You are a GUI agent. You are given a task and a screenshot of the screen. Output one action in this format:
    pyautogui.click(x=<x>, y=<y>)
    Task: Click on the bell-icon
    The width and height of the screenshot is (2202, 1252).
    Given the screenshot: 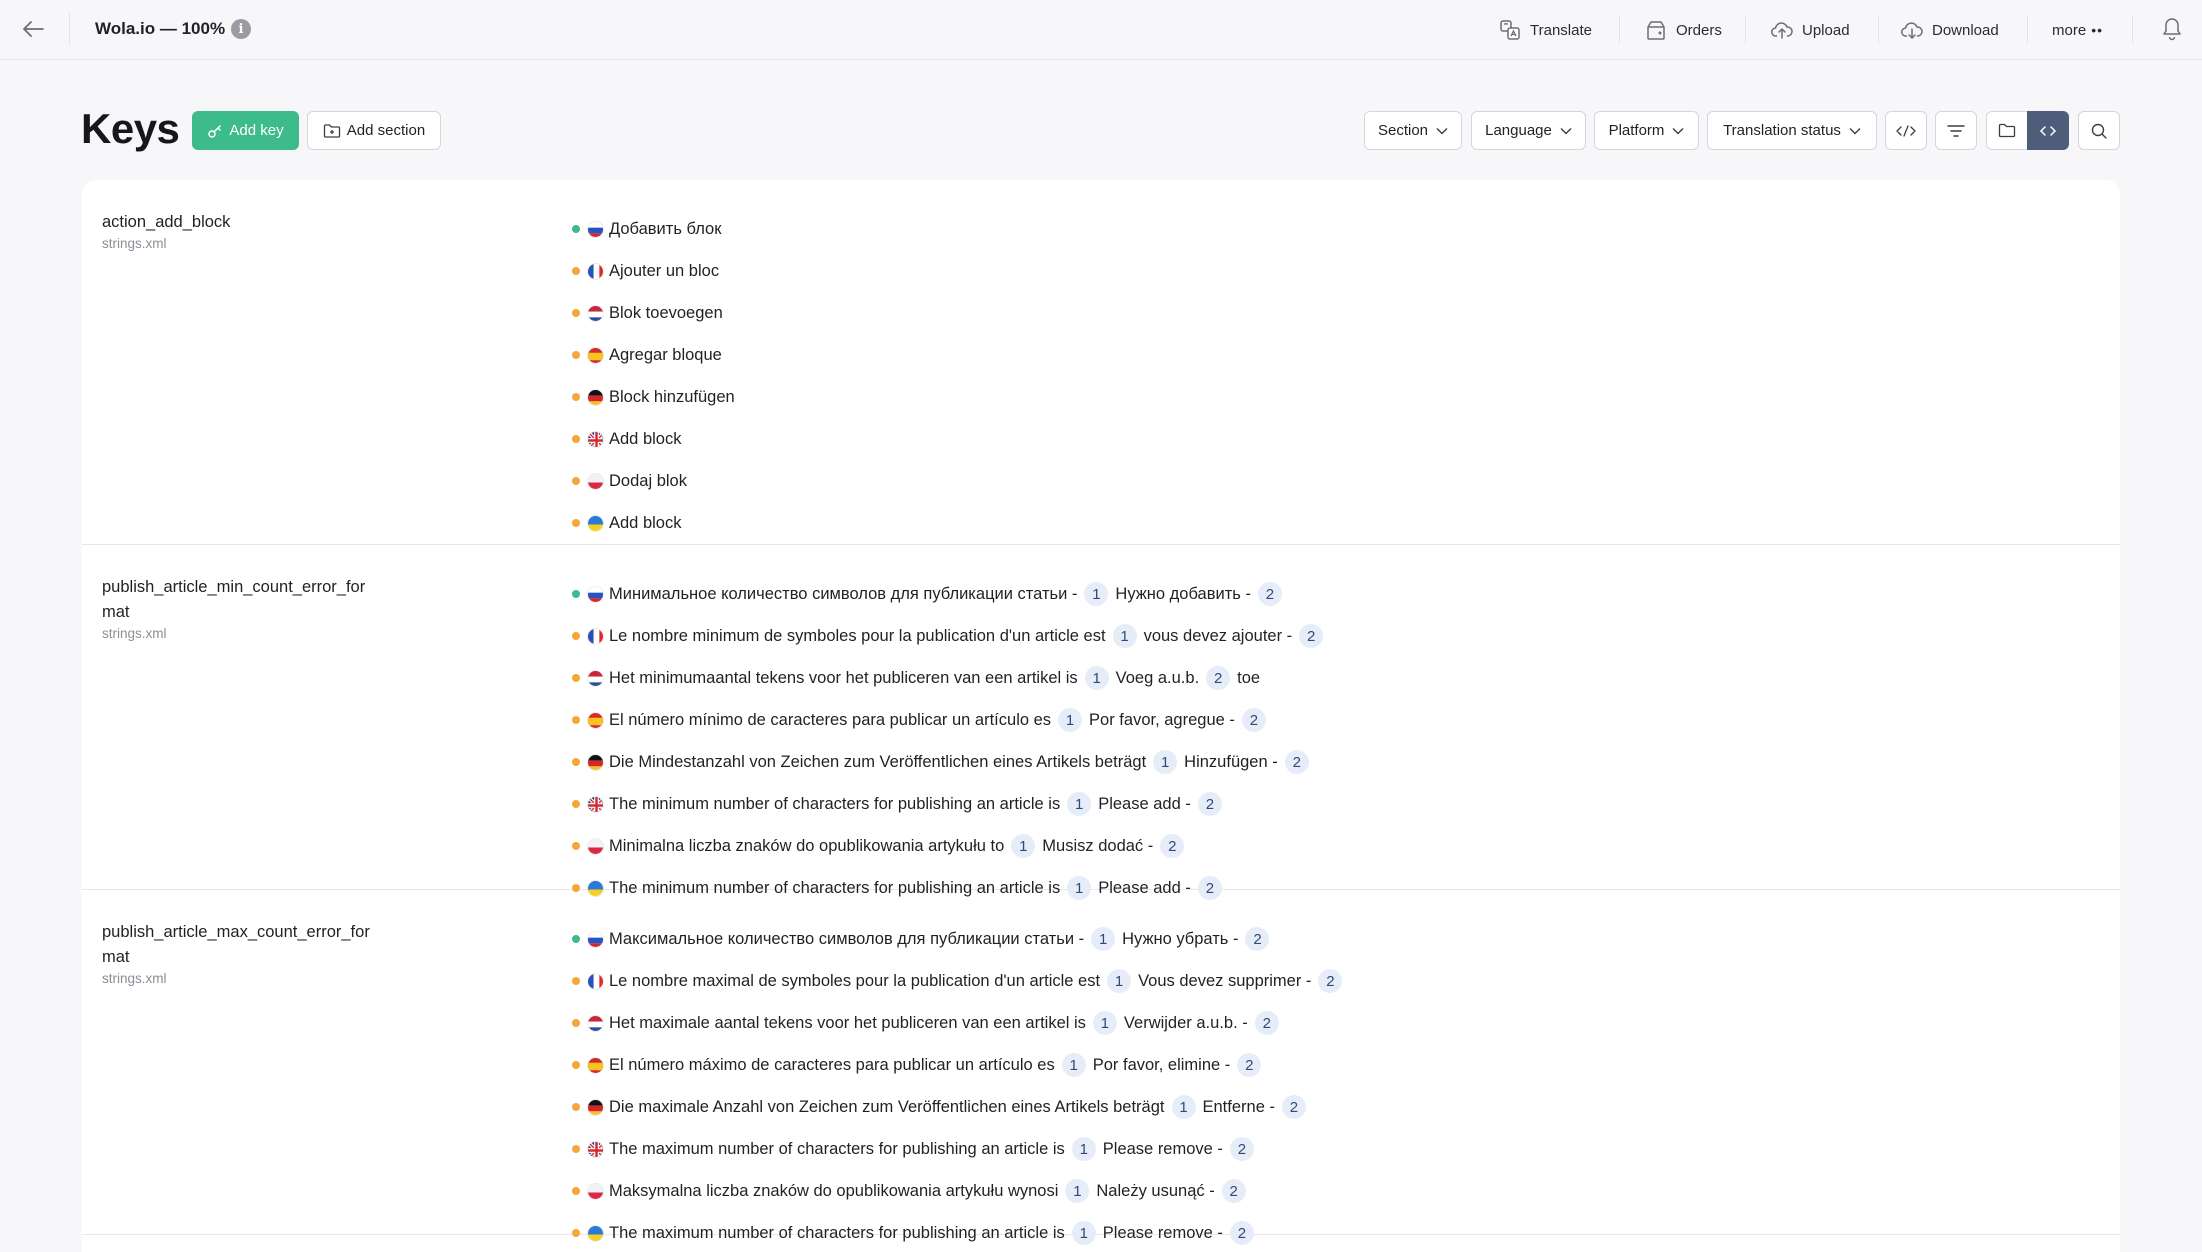 What is the action you would take?
    pyautogui.click(x=2172, y=29)
    